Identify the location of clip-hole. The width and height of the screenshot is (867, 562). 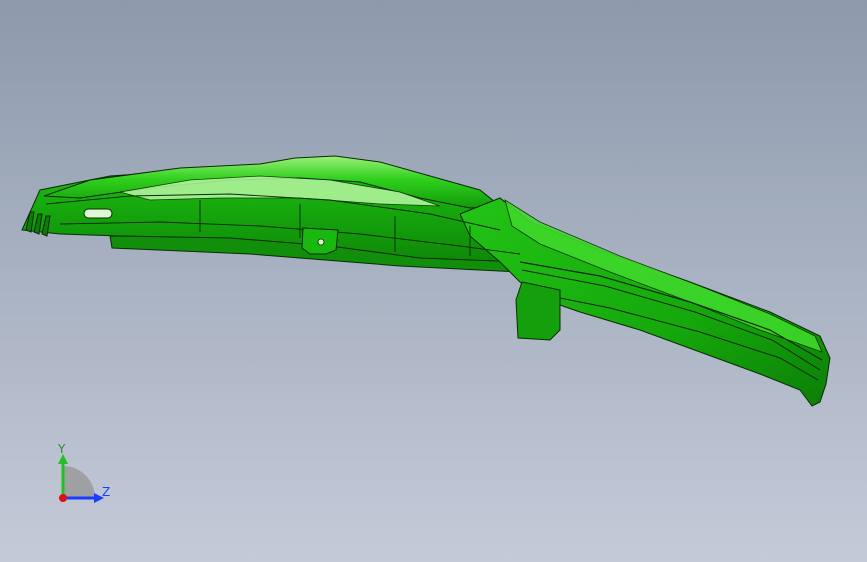
(321, 242).